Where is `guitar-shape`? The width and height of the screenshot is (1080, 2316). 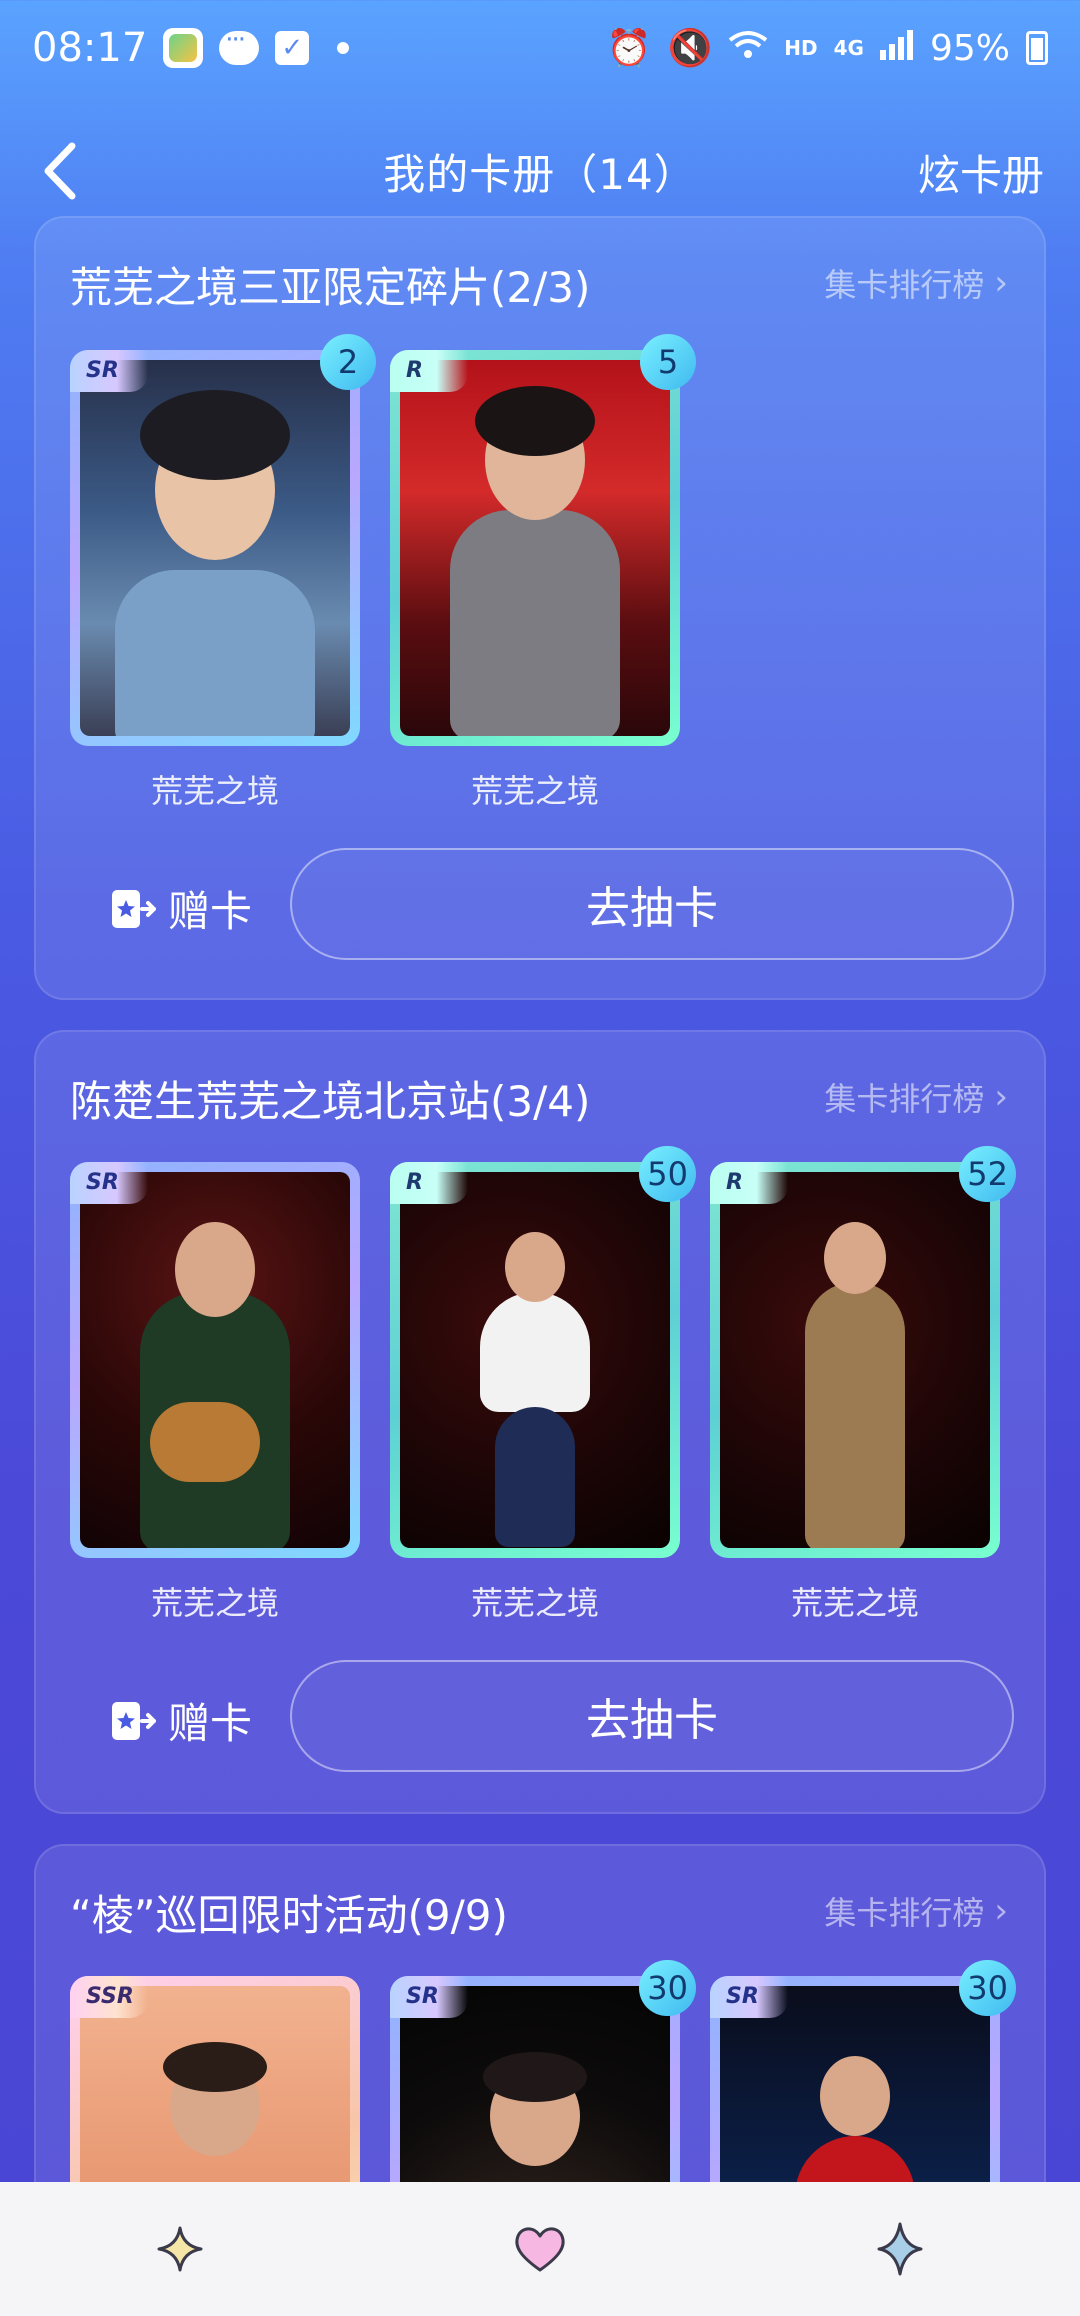 guitar-shape is located at coordinates (205, 1442).